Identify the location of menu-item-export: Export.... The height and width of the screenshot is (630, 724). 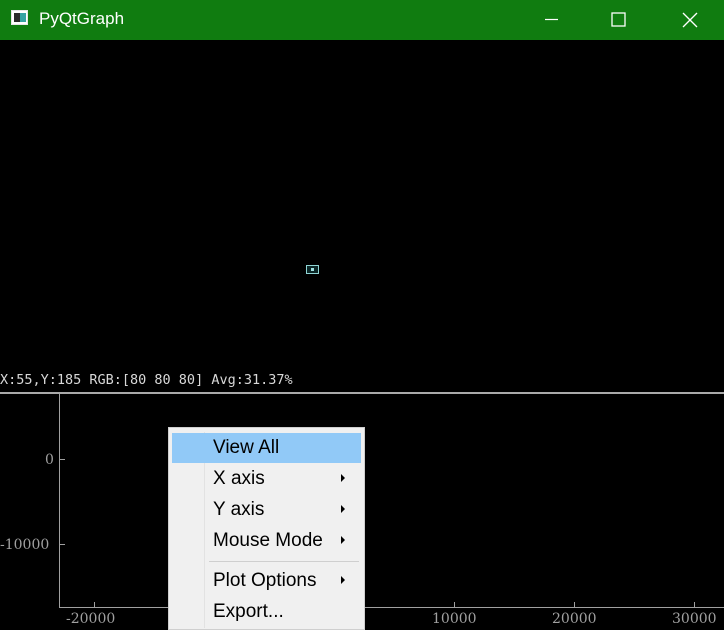
(266, 612).